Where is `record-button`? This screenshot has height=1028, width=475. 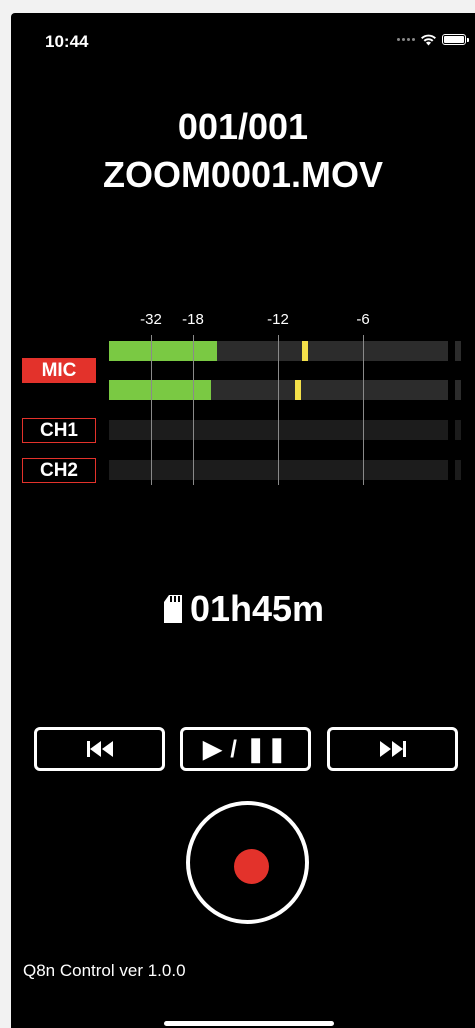 record-button is located at coordinates (247, 862).